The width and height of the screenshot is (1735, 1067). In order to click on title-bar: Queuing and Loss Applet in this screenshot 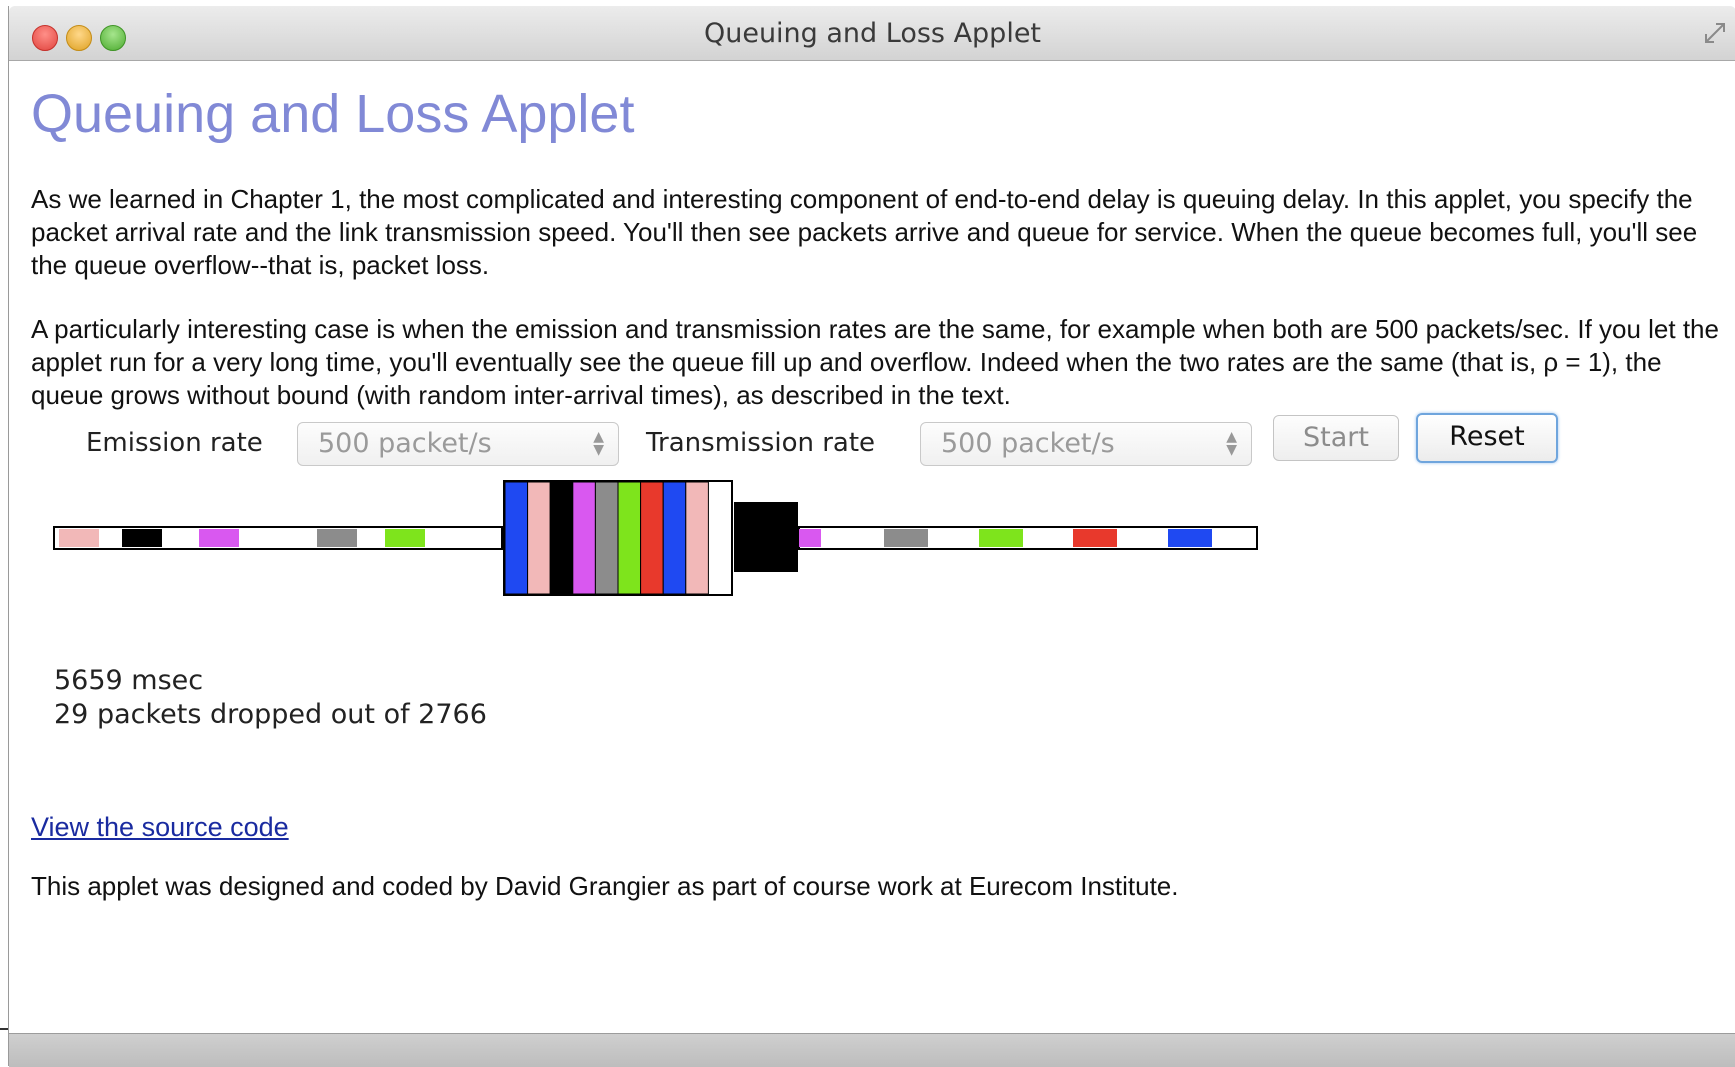, I will do `click(872, 33)`.